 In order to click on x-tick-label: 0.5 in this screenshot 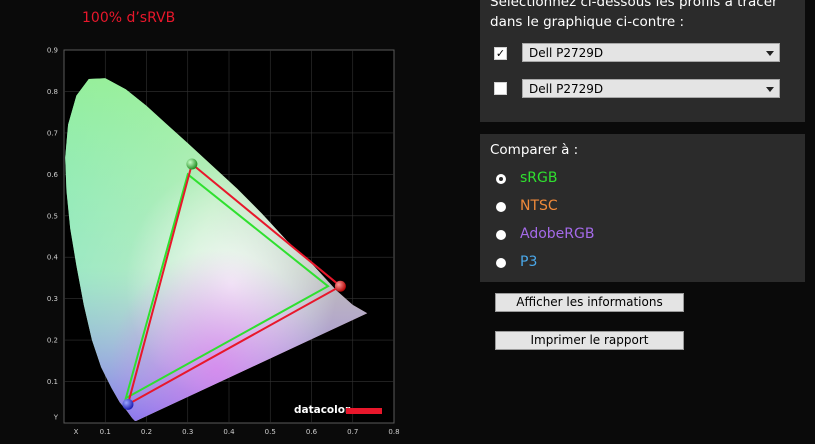, I will do `click(270, 432)`.